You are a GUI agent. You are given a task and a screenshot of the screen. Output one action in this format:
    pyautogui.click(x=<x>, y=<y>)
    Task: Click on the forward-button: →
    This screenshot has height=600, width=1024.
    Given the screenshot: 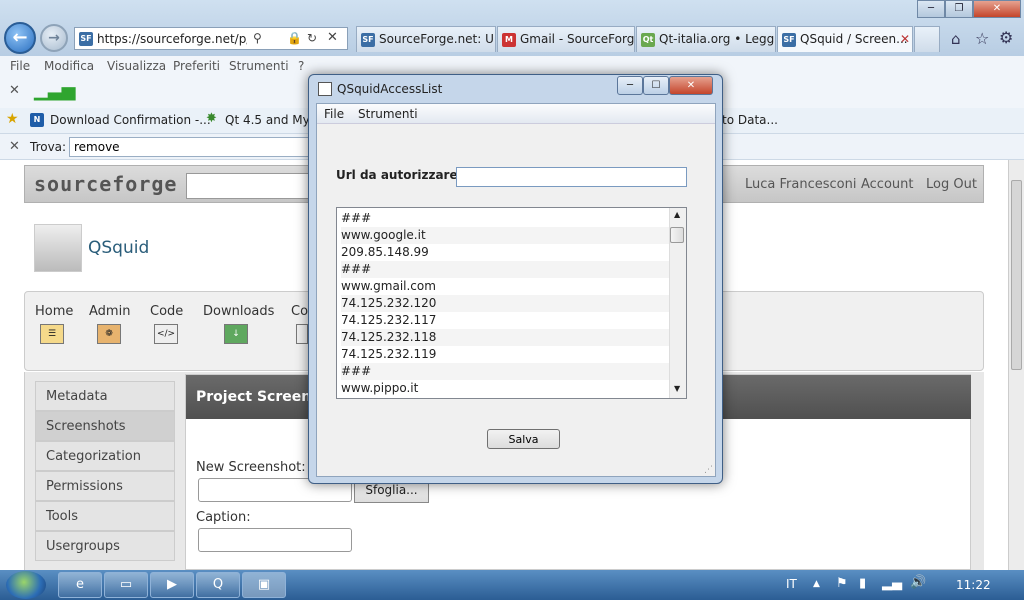 What is the action you would take?
    pyautogui.click(x=54, y=38)
    